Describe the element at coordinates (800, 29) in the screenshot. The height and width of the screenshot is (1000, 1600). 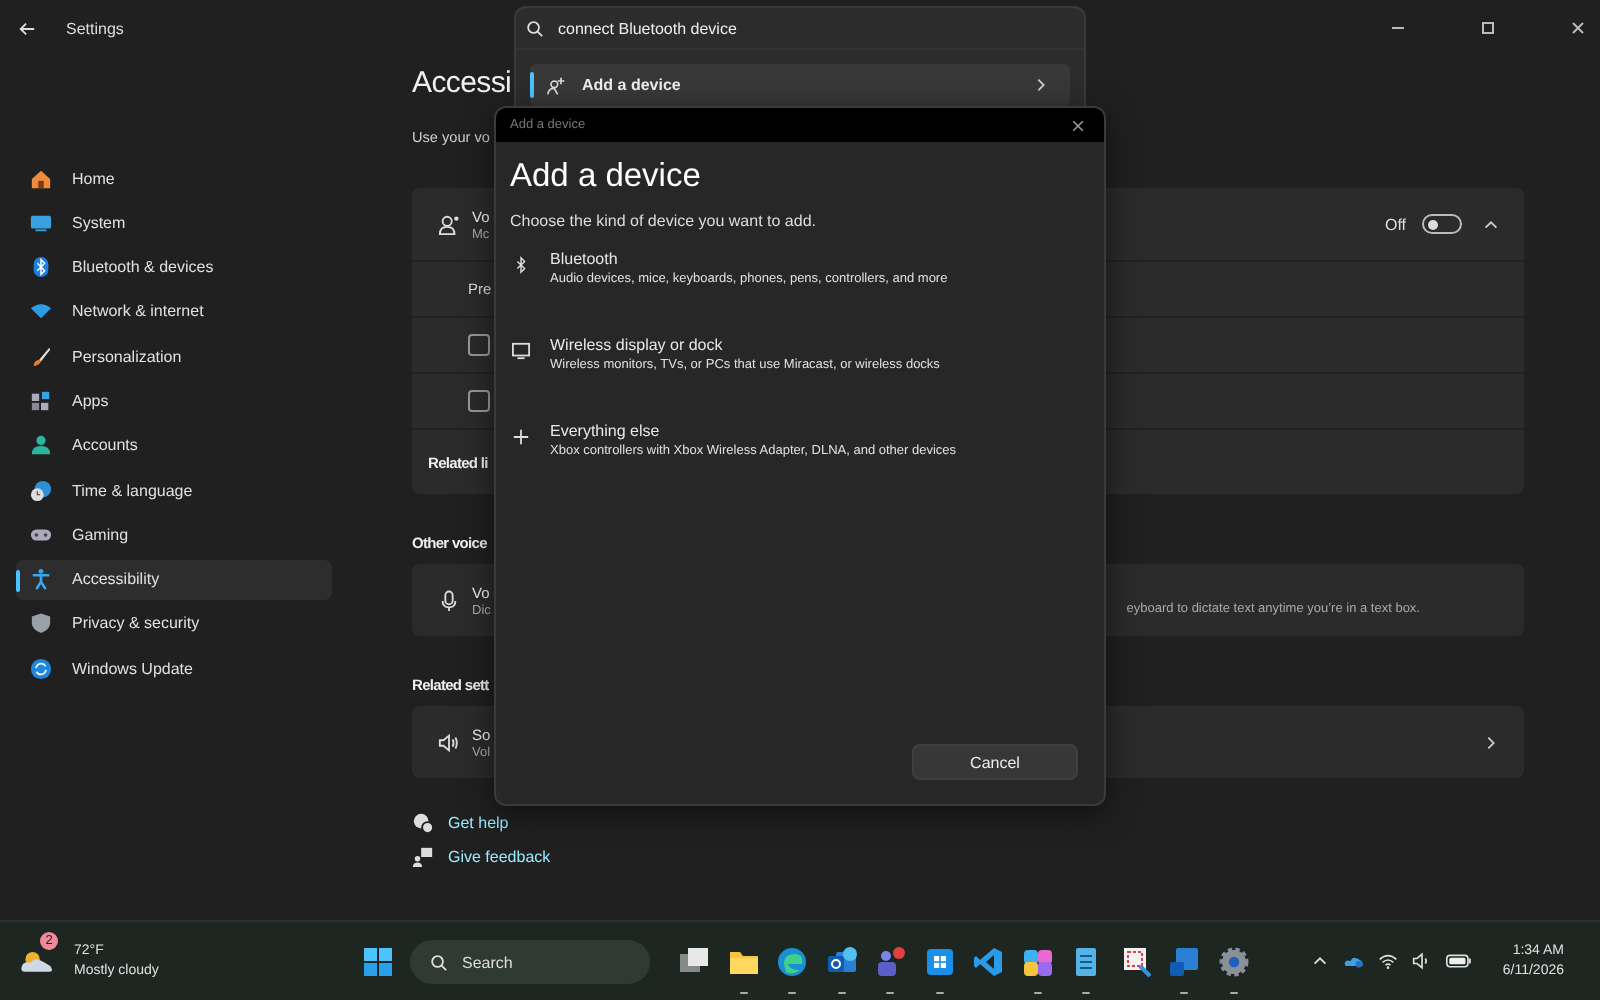
I see `search-field: connect Bluetooth device` at that location.